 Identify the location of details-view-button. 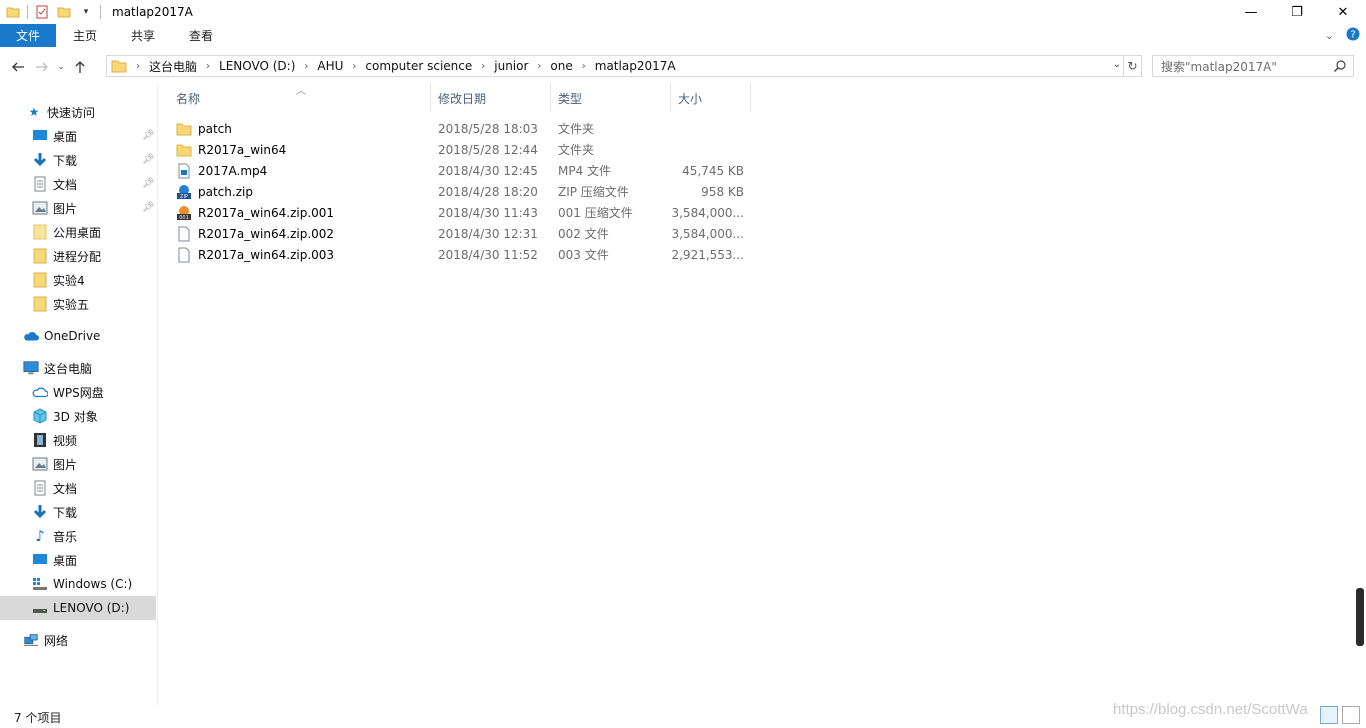
(1329, 715).